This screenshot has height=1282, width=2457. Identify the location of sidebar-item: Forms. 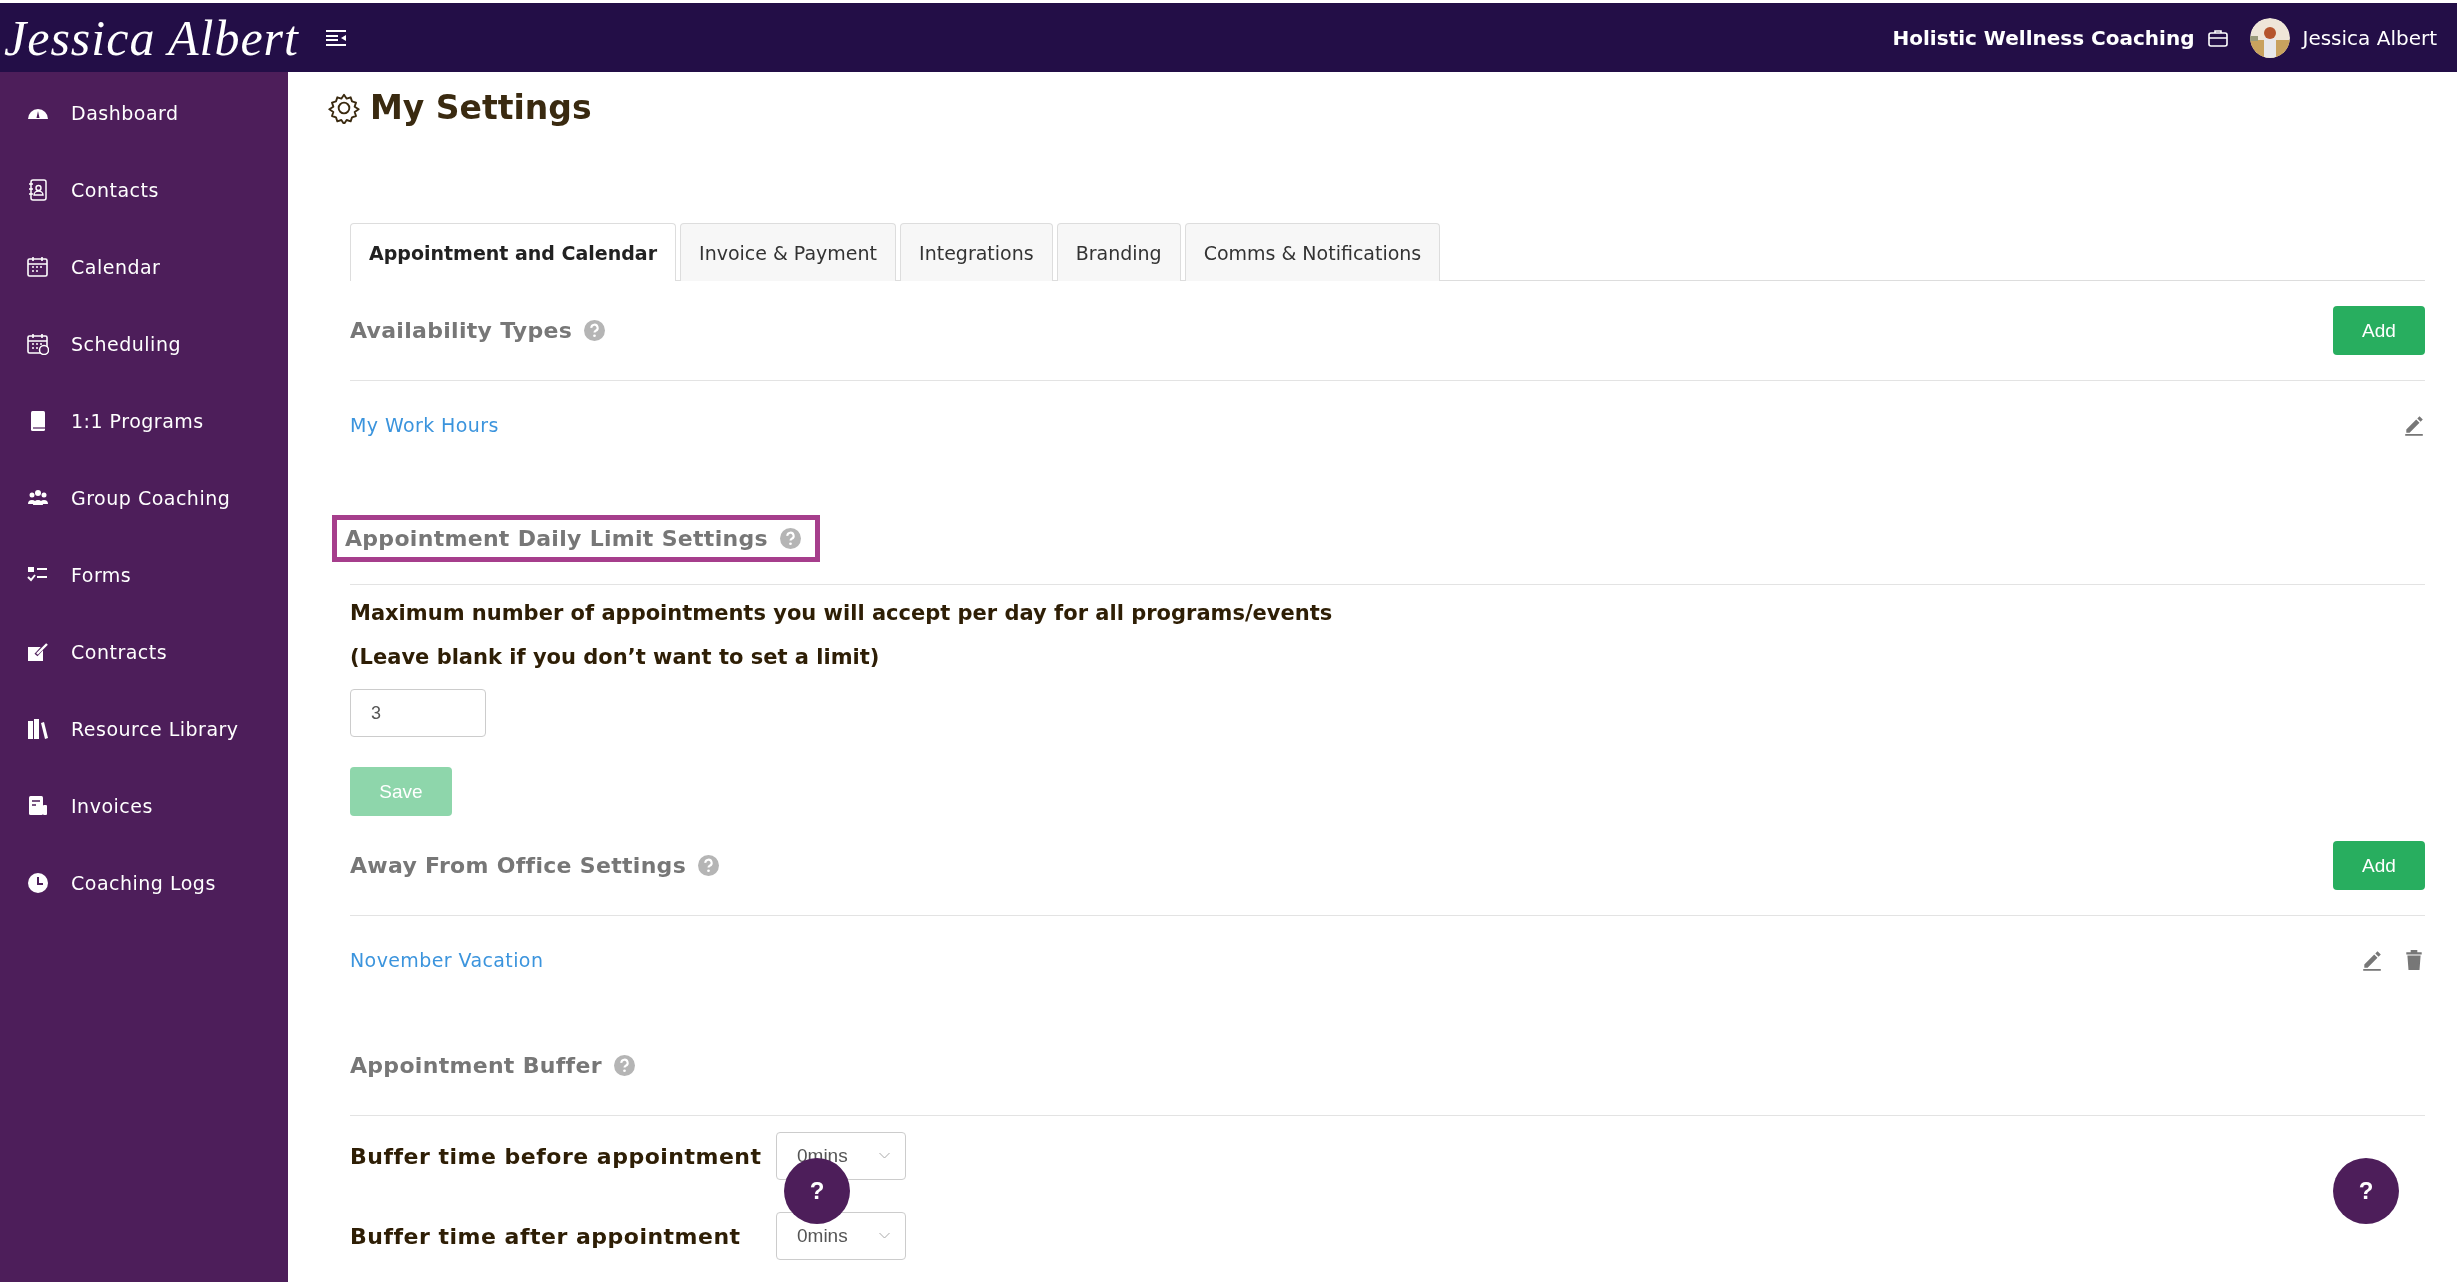
(144, 574).